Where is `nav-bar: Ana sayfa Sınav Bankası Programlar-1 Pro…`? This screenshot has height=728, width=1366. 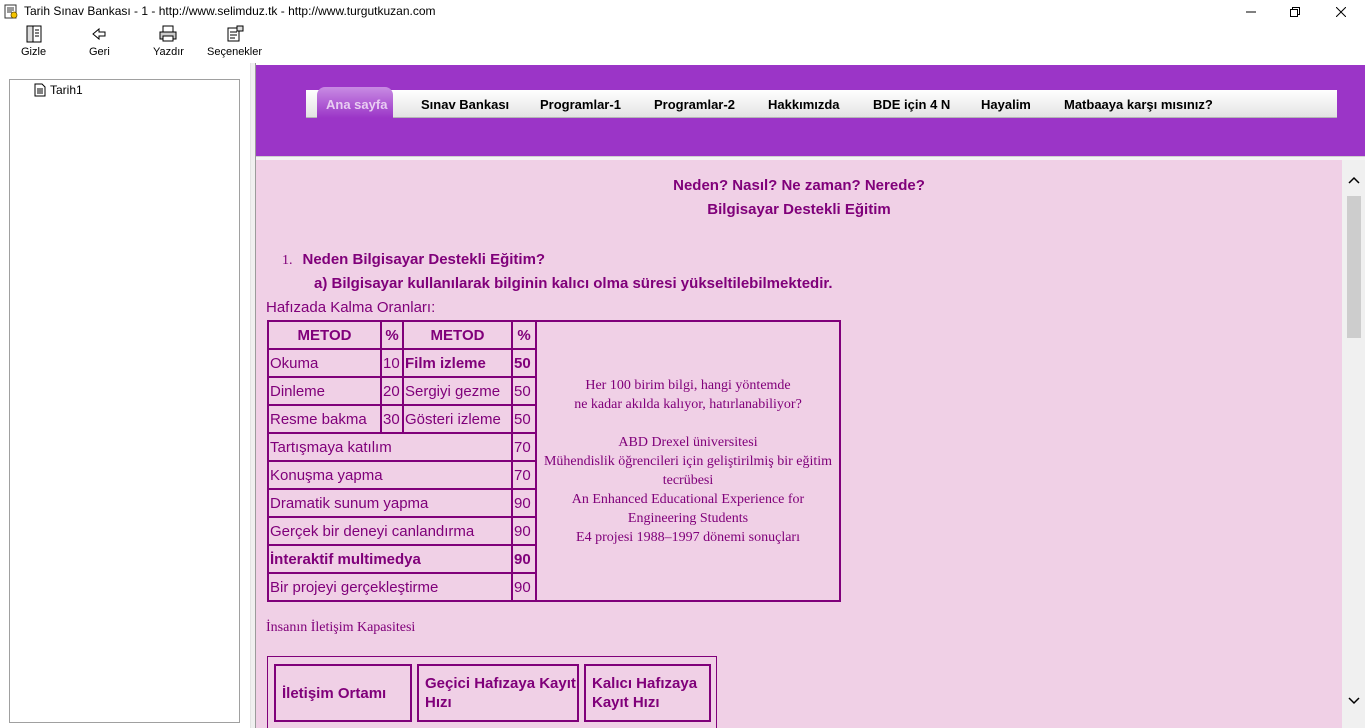
nav-bar: Ana sayfa Sınav Bankası Programlar-1 Pro… is located at coordinates (821, 102).